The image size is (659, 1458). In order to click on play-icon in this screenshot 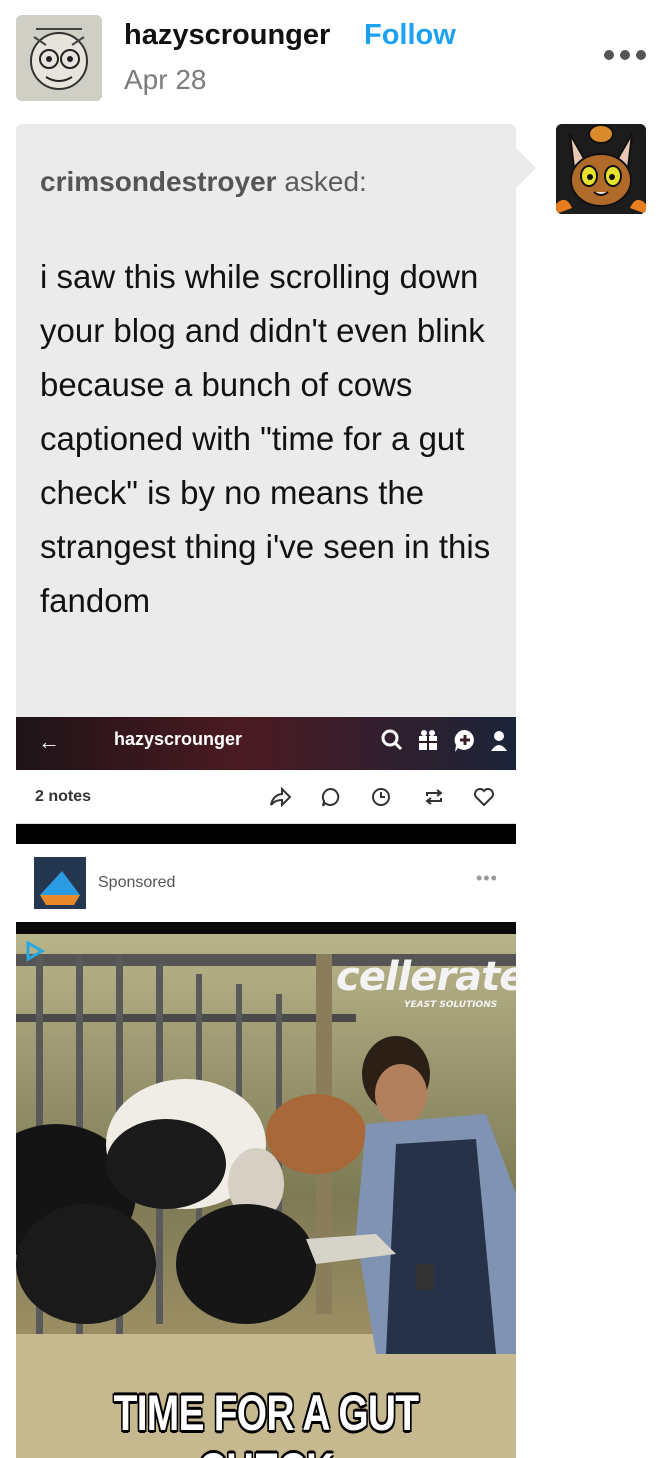, I will do `click(36, 951)`.